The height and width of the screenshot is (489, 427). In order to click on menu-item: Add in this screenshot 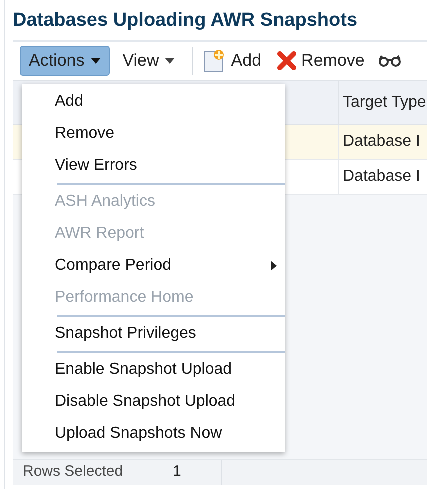, I will do `click(153, 102)`.